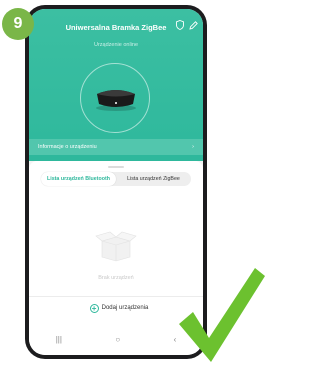 This screenshot has height=373, width=320. Describe the element at coordinates (180, 25) in the screenshot. I see `shield-icon` at that location.